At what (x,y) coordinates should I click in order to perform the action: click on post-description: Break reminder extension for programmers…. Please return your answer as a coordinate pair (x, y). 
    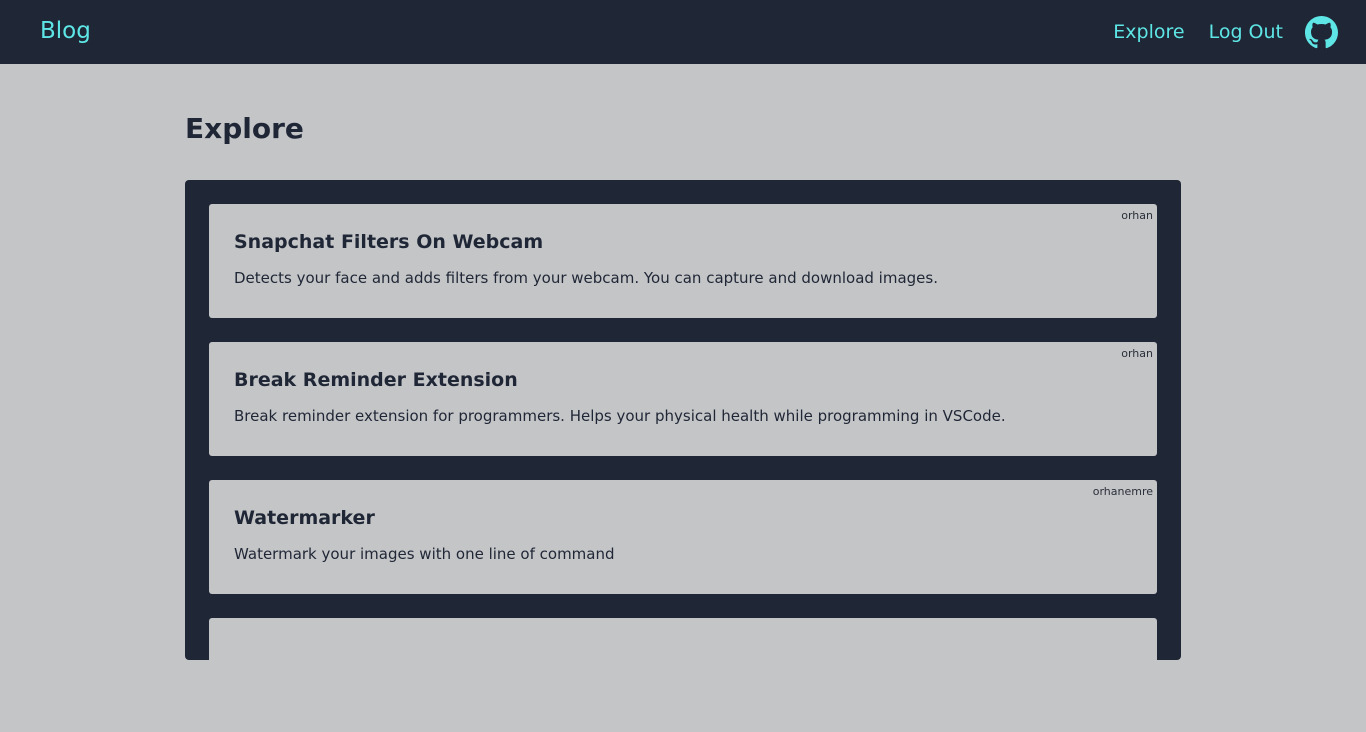
    Looking at the image, I should click on (620, 416).